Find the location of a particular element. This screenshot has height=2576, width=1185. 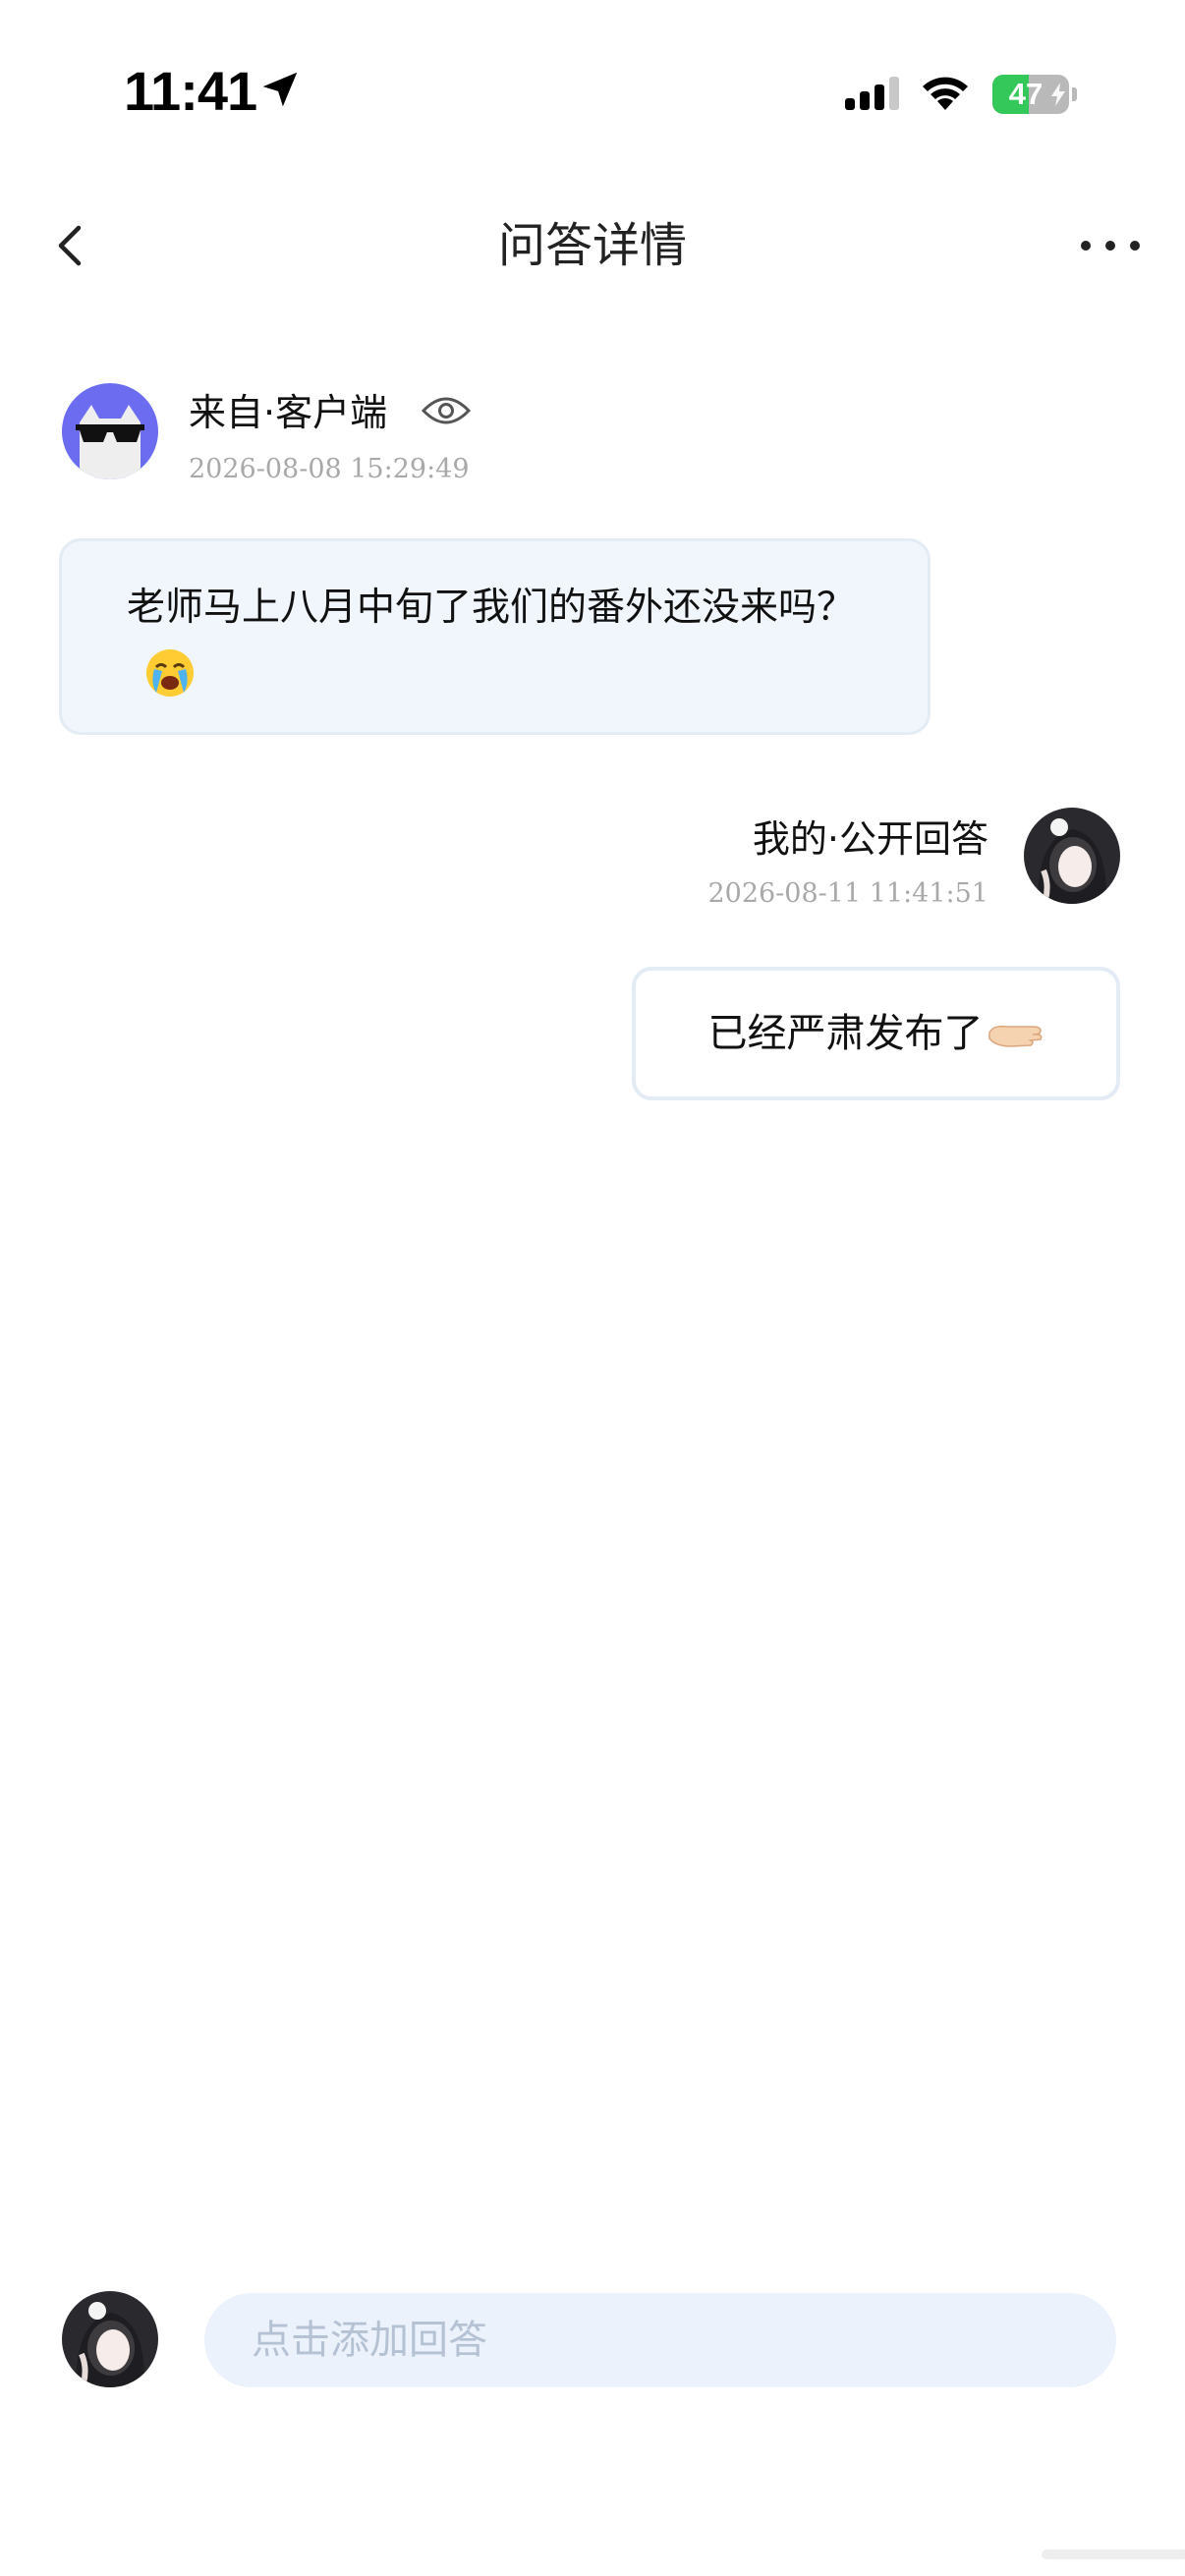

question-source-label: 来自·客户端 is located at coordinates (288, 412).